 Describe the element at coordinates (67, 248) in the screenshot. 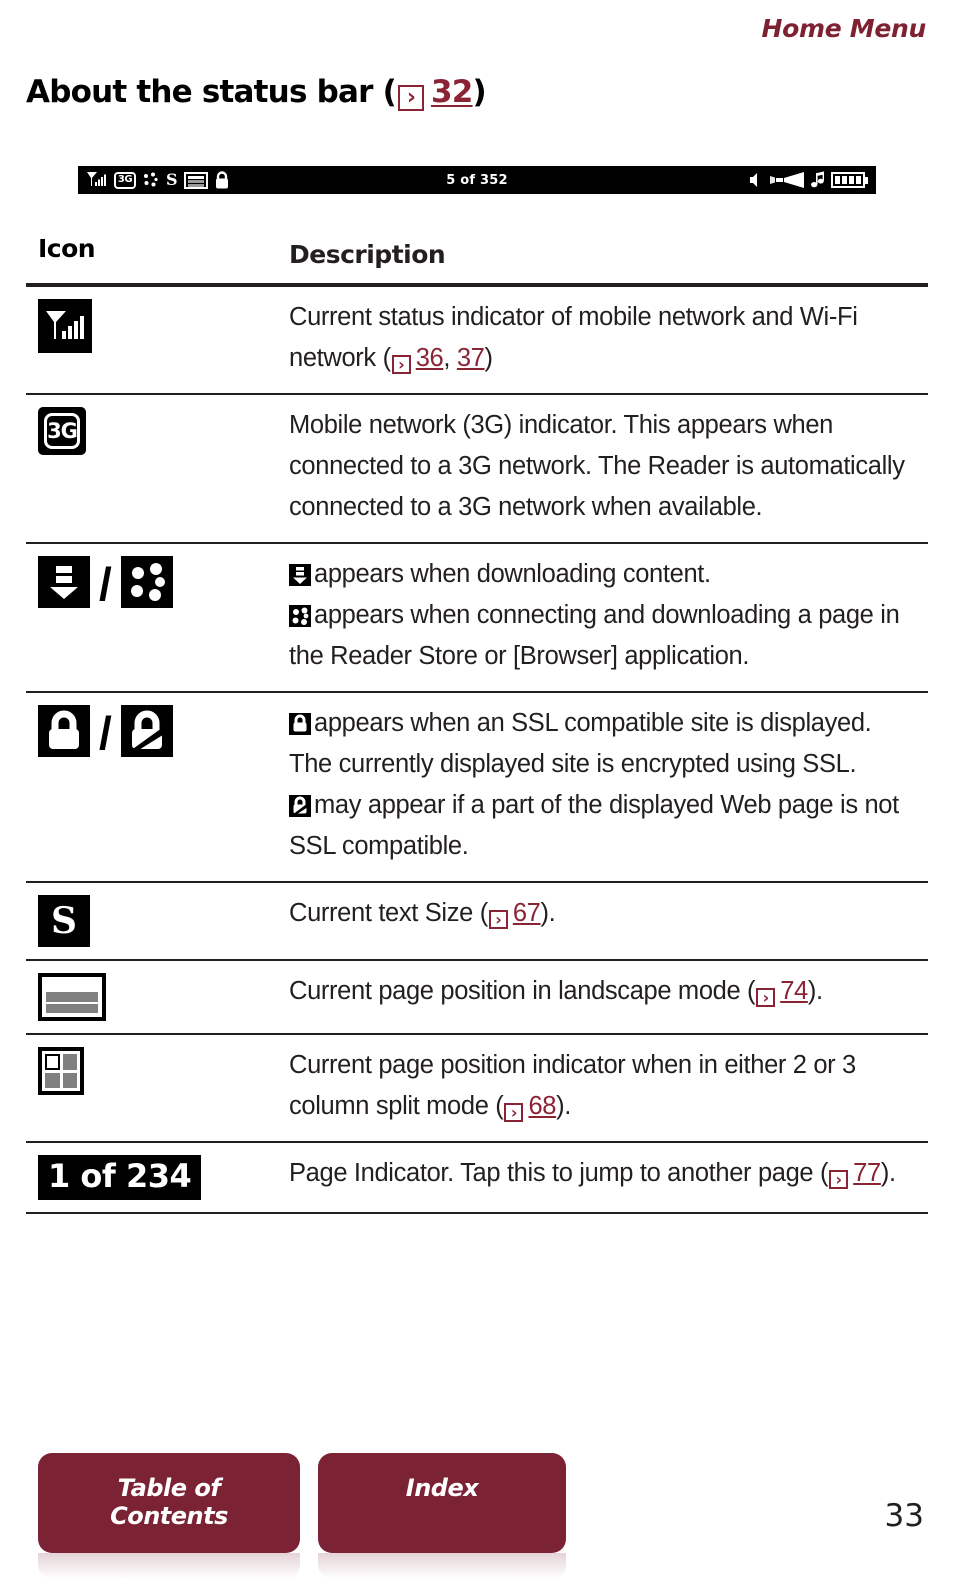

I see `table-header-icon: Icon` at that location.